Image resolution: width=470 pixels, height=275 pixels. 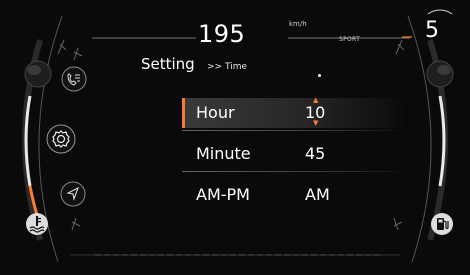 I want to click on minute-value: 45, so click(x=315, y=153).